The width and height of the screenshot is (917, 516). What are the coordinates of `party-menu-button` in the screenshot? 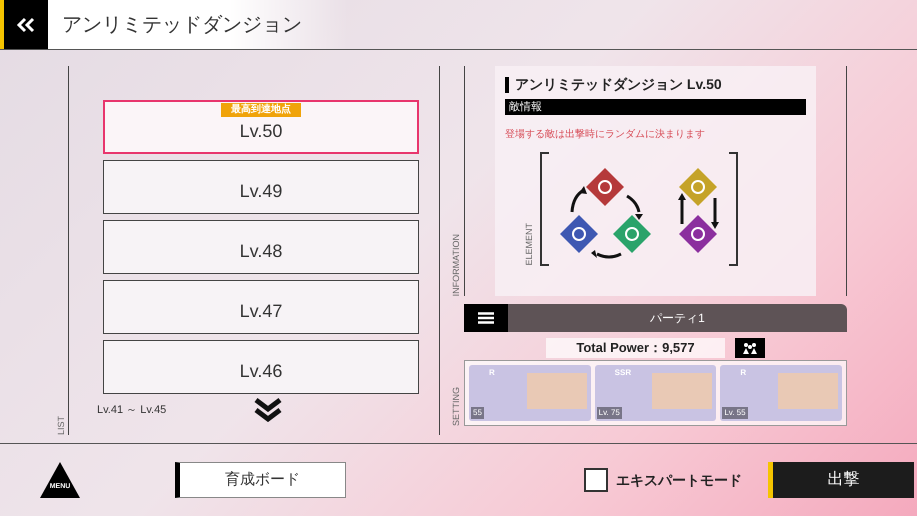 It's located at (486, 318).